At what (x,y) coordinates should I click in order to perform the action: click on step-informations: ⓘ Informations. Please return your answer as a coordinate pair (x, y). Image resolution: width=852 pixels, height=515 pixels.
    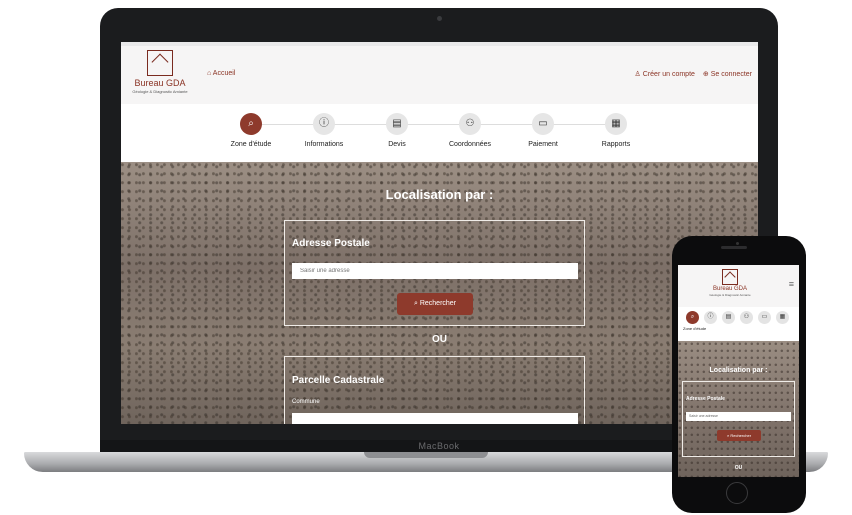
    Looking at the image, I should click on (324, 130).